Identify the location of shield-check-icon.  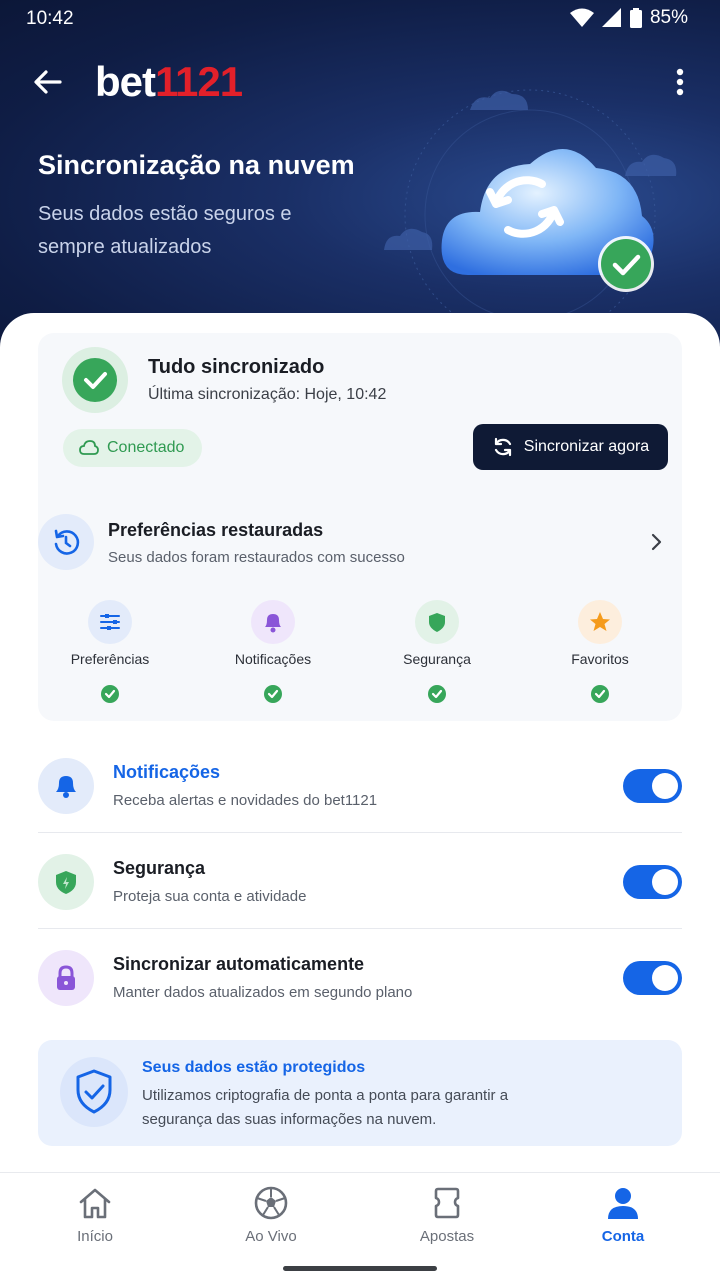
(94, 1092).